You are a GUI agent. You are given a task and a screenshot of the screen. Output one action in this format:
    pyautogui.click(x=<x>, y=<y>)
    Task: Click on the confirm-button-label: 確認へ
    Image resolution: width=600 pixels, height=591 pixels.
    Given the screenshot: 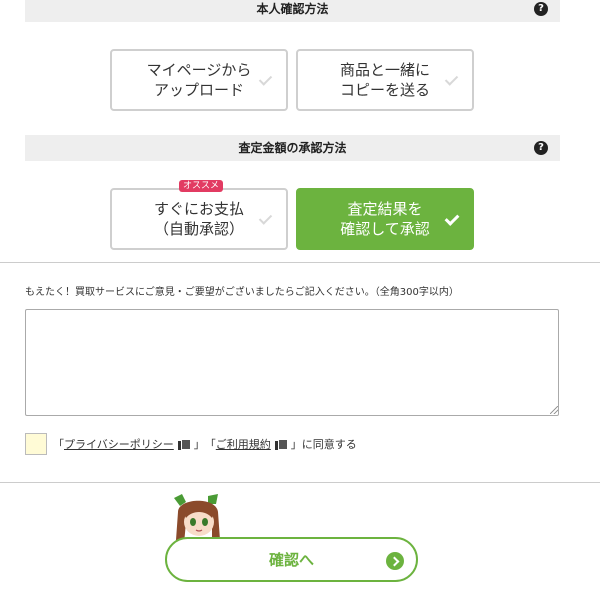 What is the action you would take?
    pyautogui.click(x=291, y=560)
    